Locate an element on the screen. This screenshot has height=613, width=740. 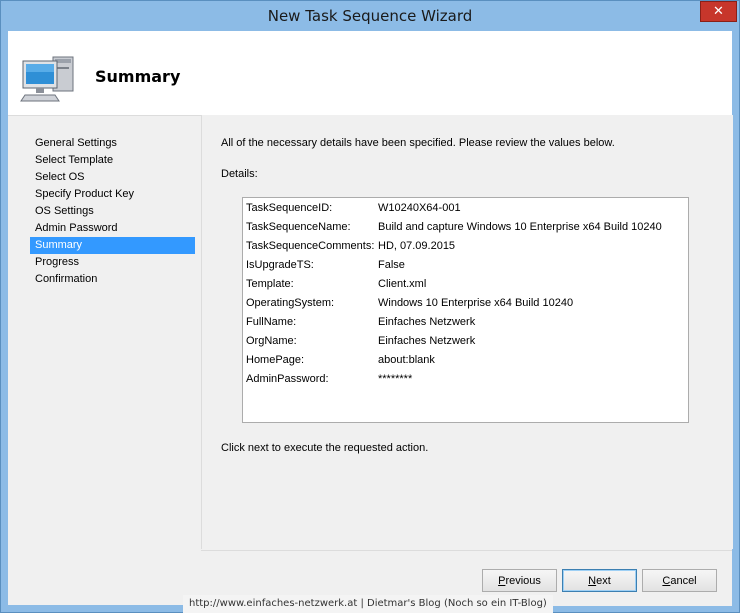
detail-key: TaskSequenceComments: is located at coordinates (310, 246).